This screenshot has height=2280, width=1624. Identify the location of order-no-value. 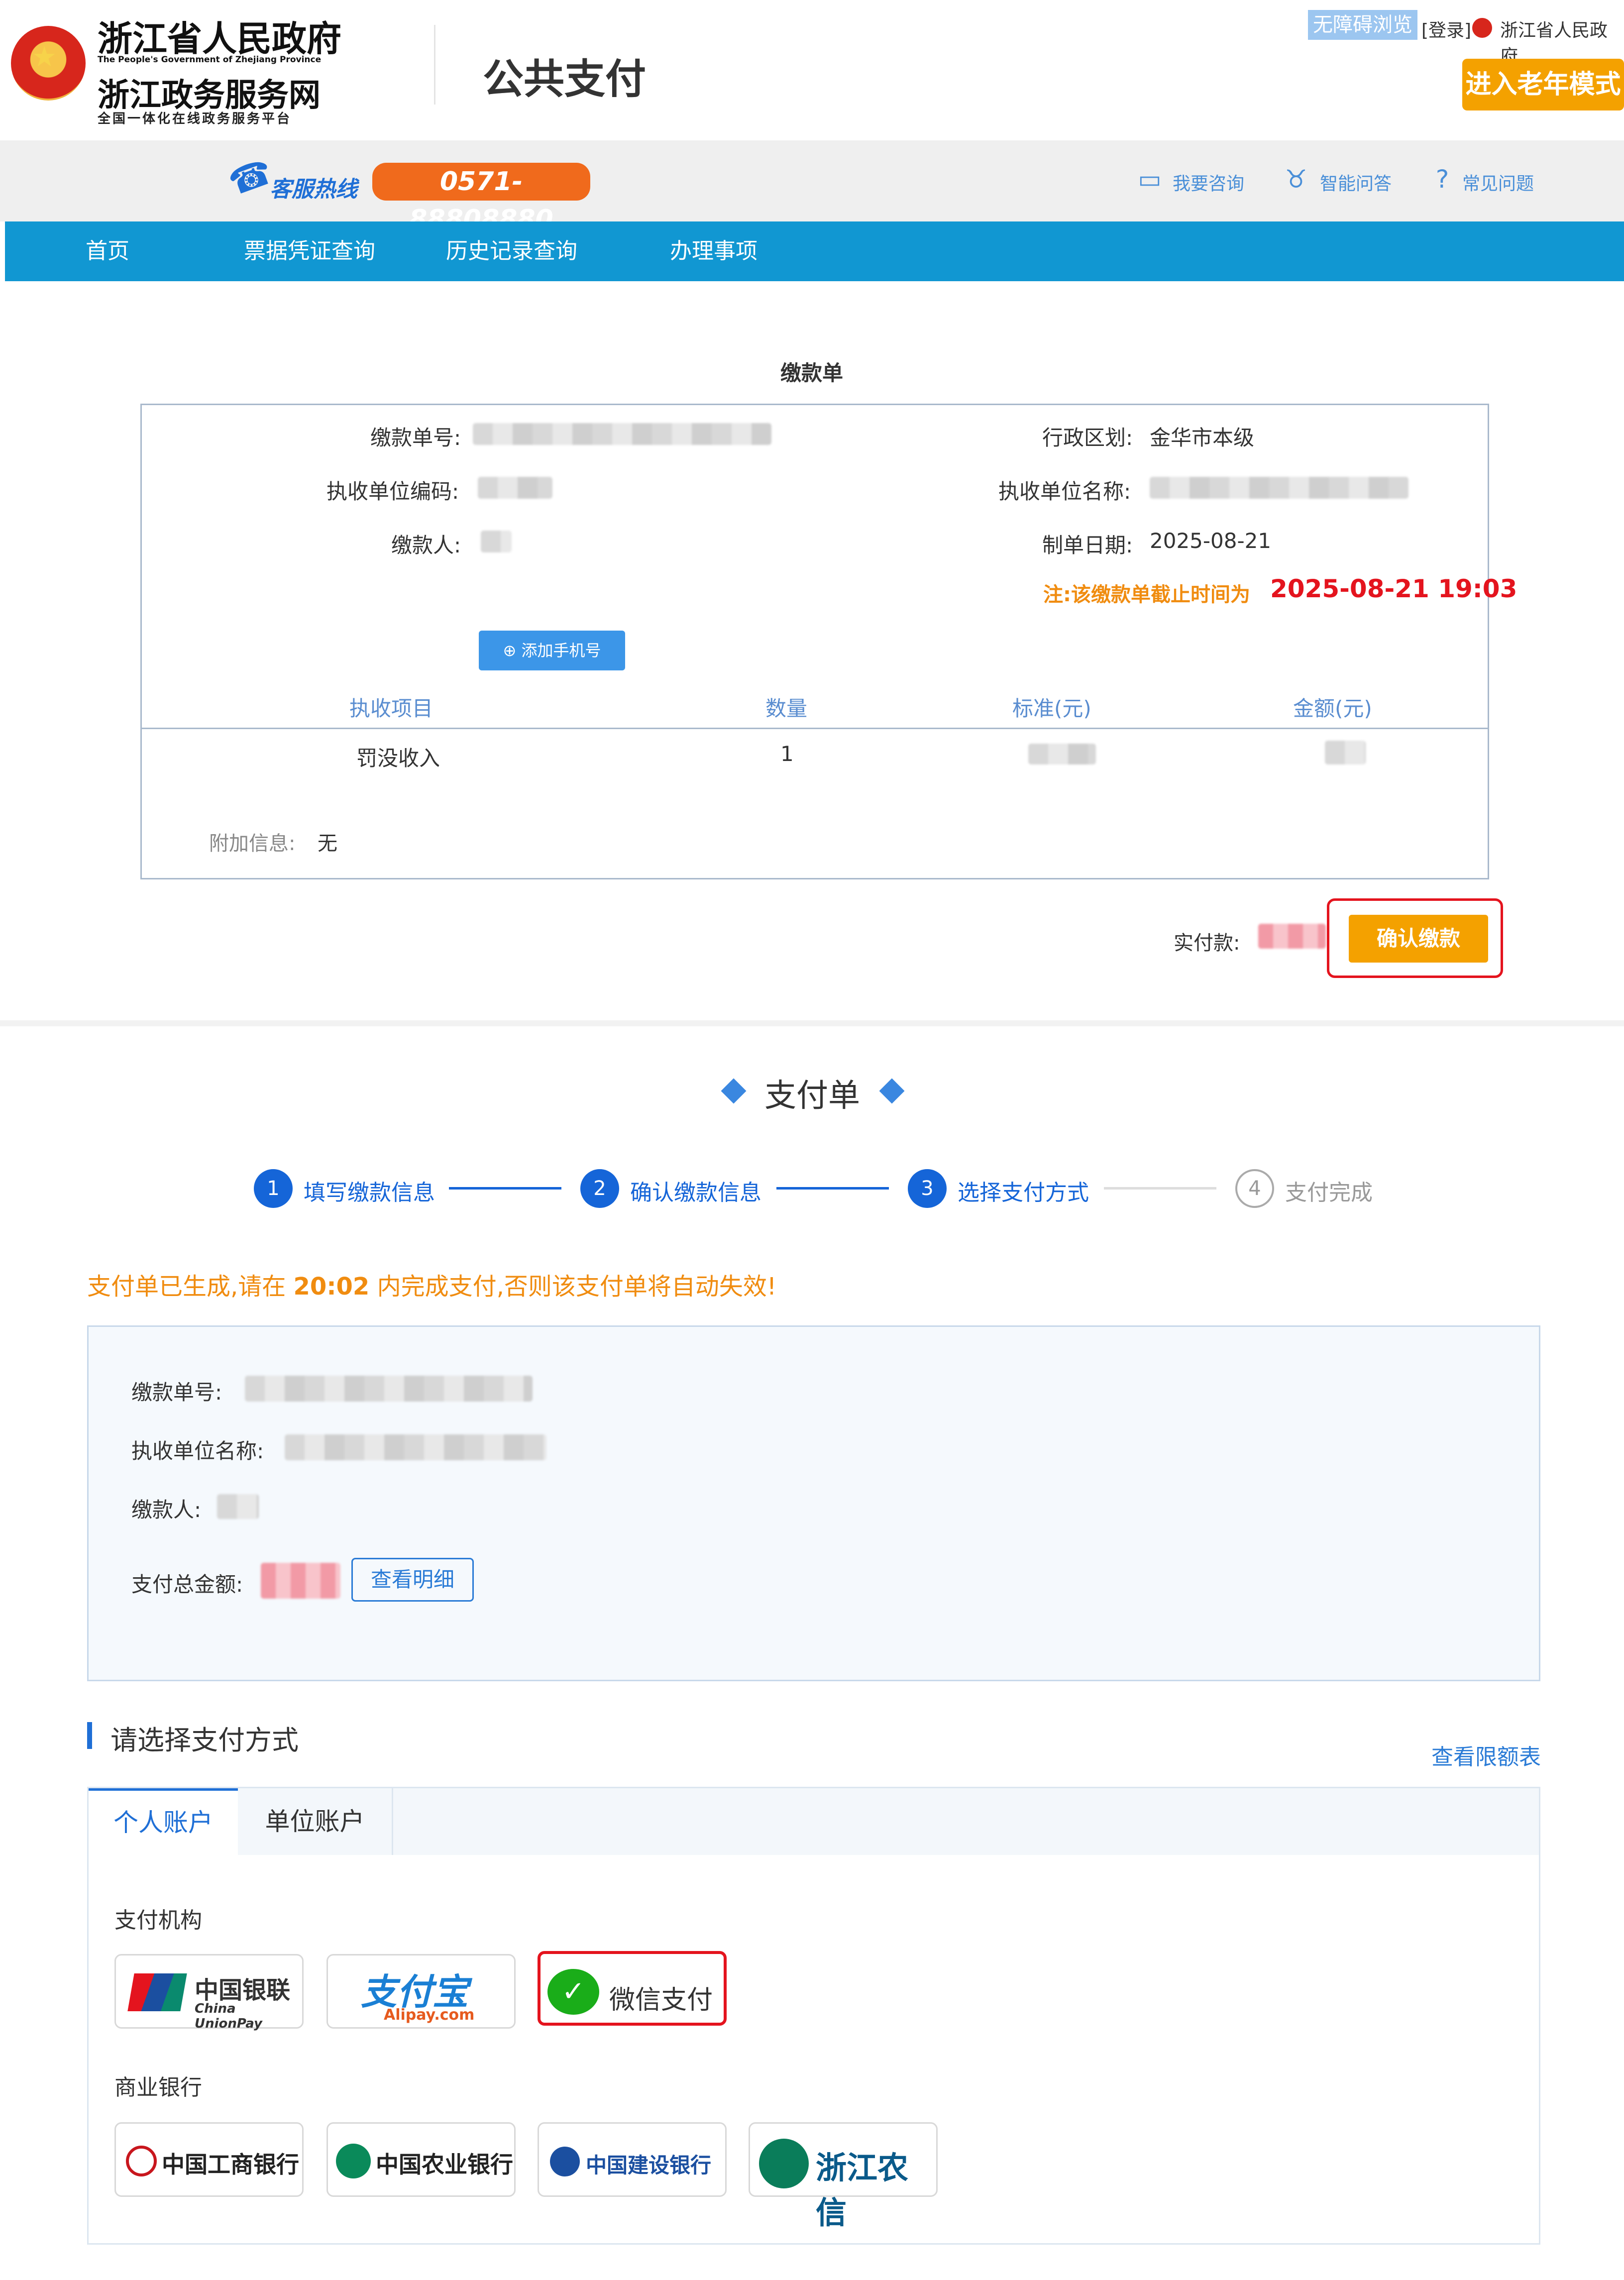
(622, 434).